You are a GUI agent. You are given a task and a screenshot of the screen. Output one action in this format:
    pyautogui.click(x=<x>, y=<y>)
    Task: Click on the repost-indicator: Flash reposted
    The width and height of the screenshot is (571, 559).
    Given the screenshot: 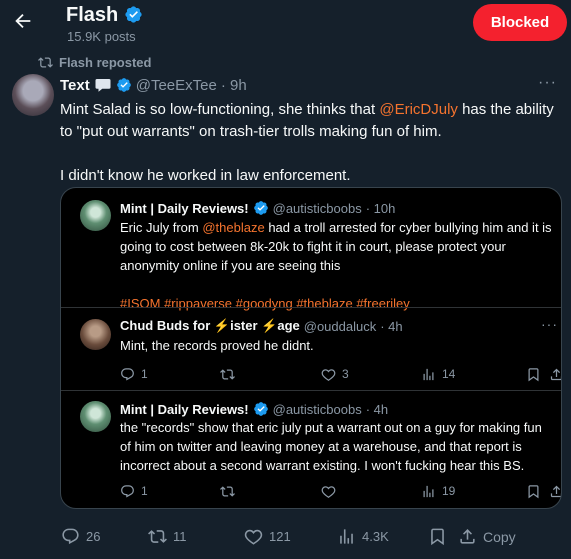 What is the action you would take?
    pyautogui.click(x=94, y=62)
    